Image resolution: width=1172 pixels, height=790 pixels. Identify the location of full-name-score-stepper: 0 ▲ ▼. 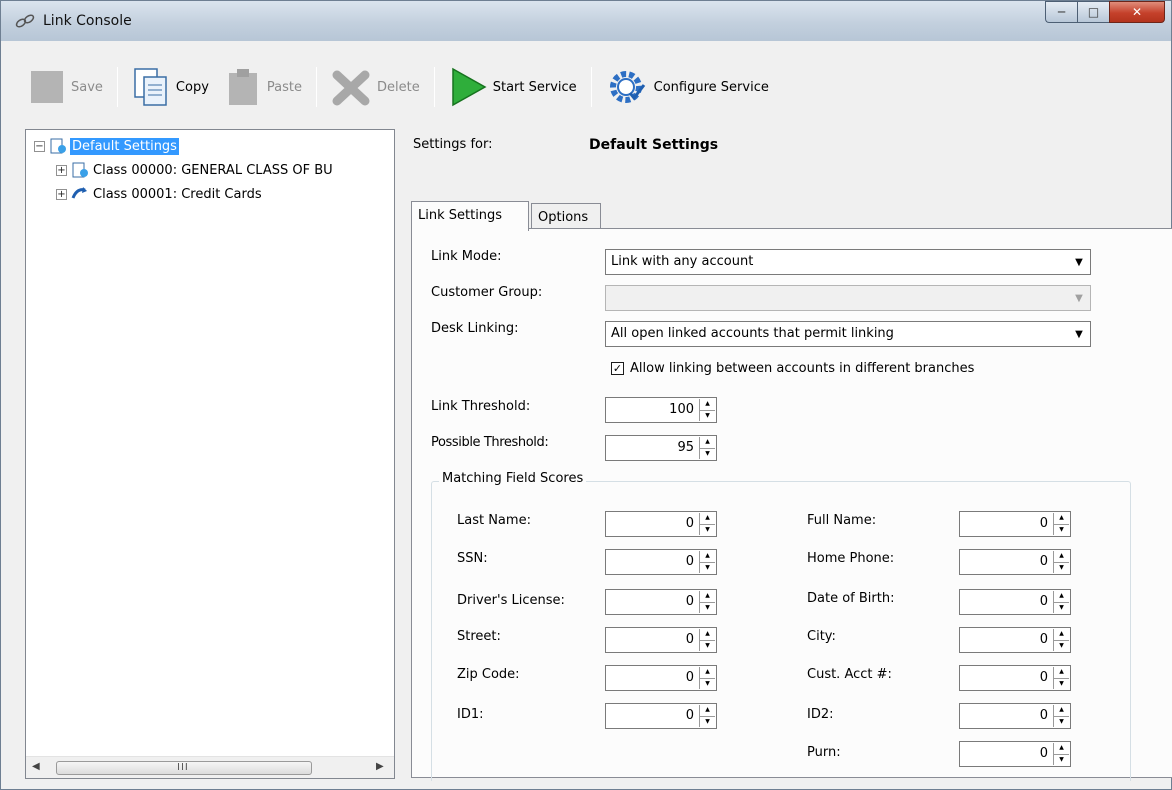
(1015, 524).